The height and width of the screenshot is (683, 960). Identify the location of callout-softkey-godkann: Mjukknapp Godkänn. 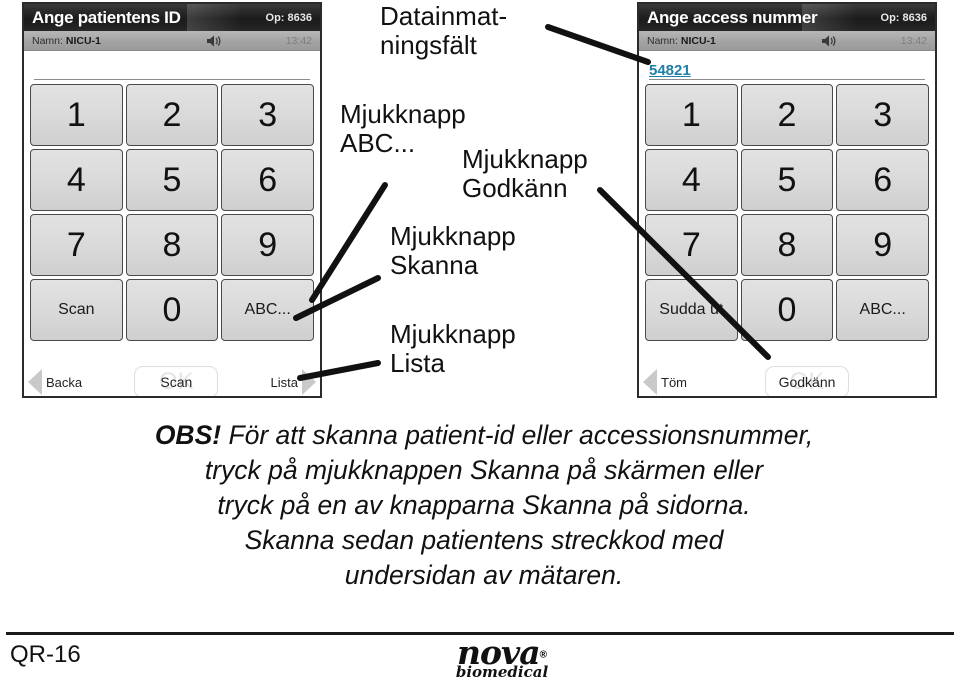
(525, 173).